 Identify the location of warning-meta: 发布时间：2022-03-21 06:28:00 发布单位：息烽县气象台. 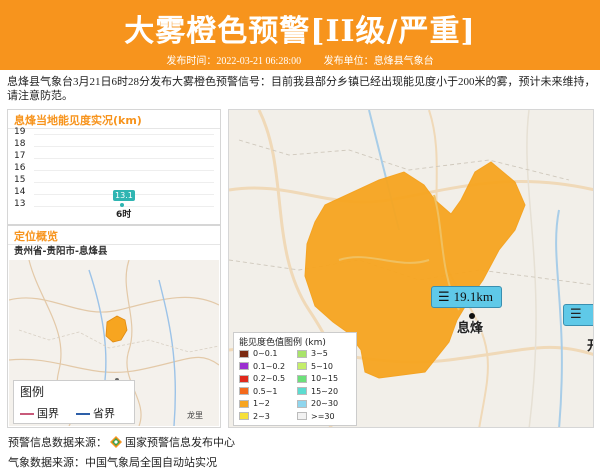
(300, 59).